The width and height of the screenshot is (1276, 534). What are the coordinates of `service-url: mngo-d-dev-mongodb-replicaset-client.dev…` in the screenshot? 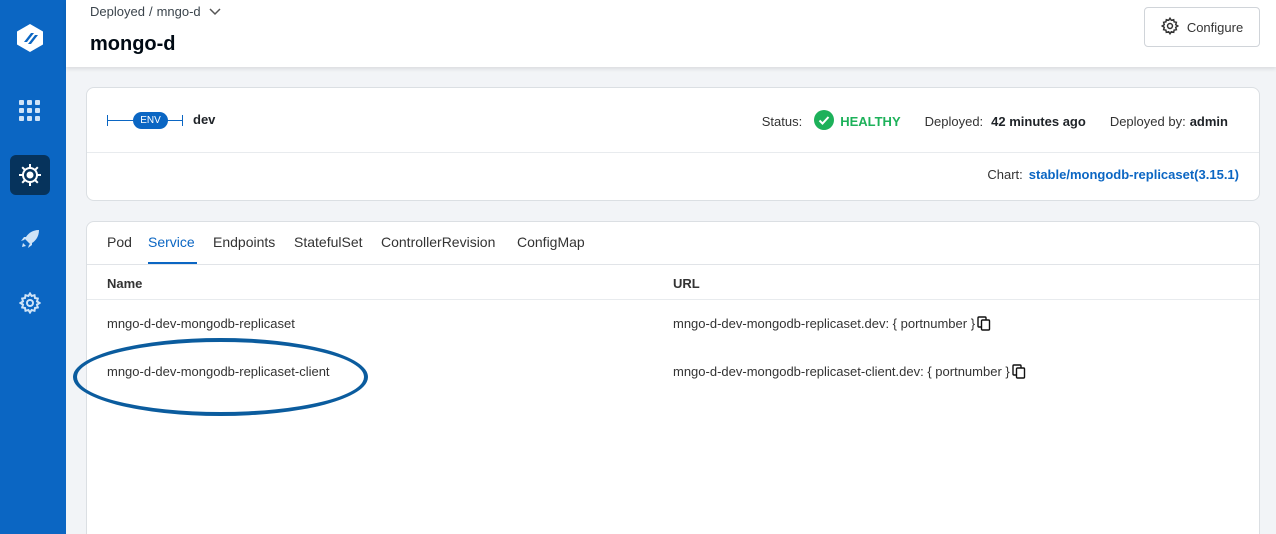 It's located at (841, 371).